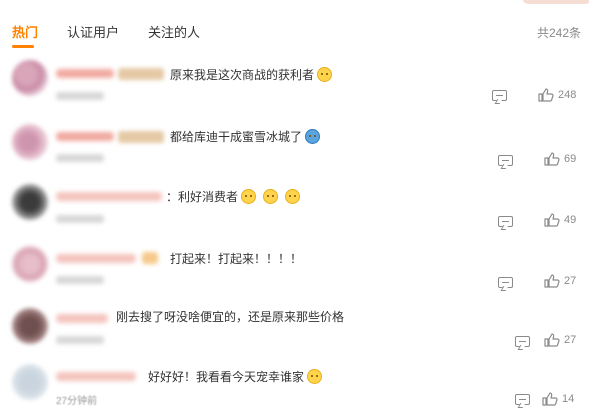 The image size is (589, 419). Describe the element at coordinates (77, 401) in the screenshot. I see `comment-time: 27分钟前` at that location.